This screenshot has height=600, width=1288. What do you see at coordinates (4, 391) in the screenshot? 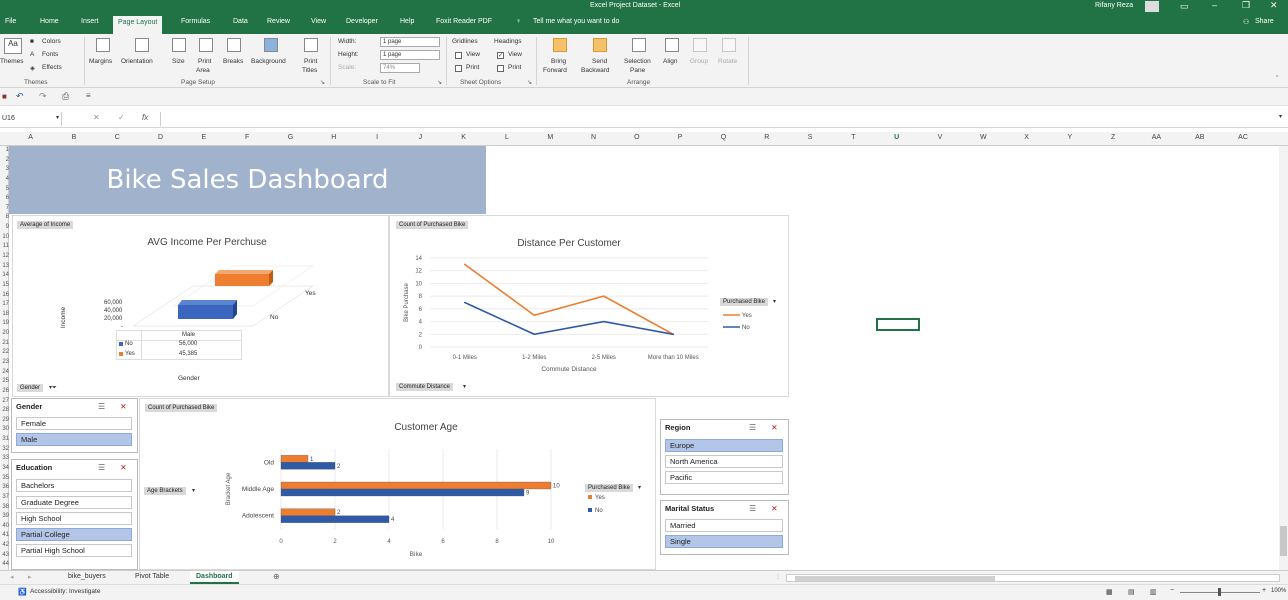
I see `row-header-26: 26` at bounding box center [4, 391].